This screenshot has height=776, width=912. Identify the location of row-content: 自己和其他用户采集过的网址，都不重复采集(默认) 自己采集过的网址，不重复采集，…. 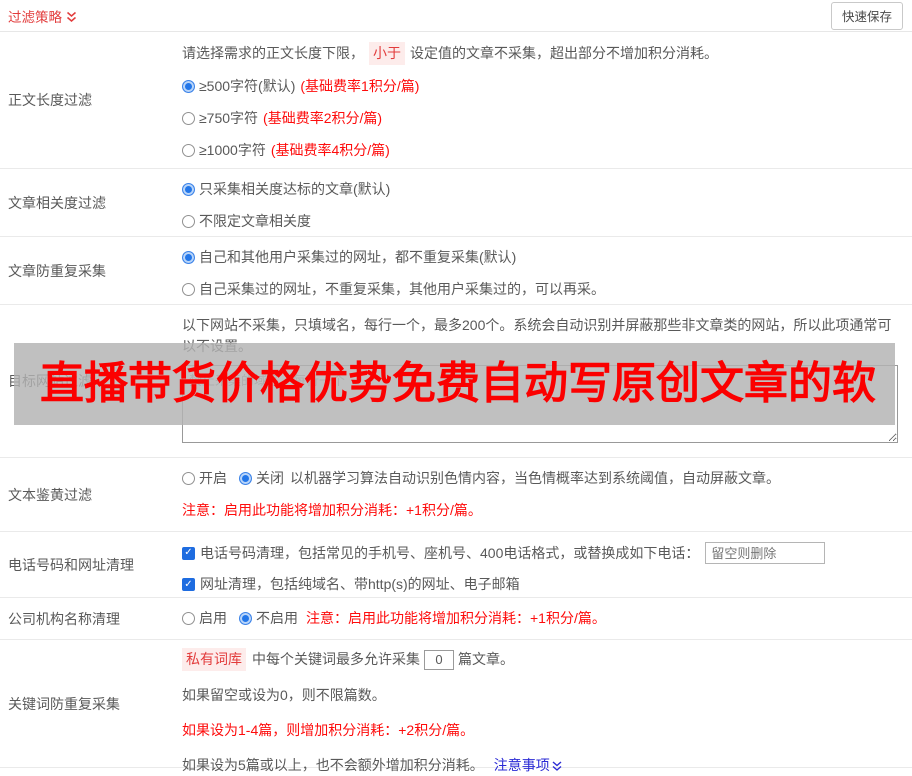
(547, 270).